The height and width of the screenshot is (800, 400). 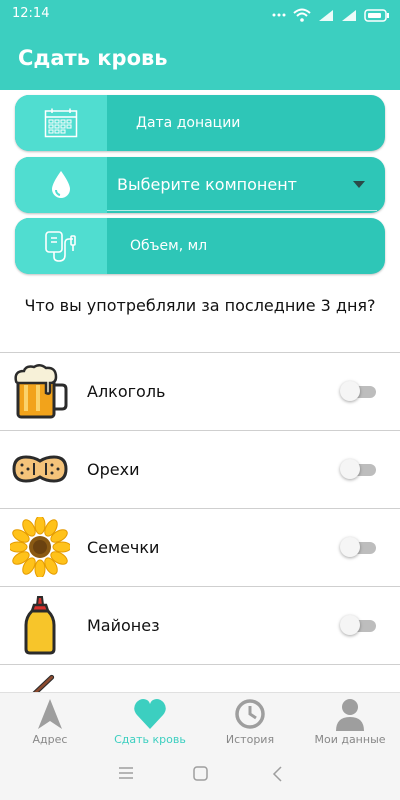 I want to click on nav-label-profile: Мои данные, so click(x=350, y=739).